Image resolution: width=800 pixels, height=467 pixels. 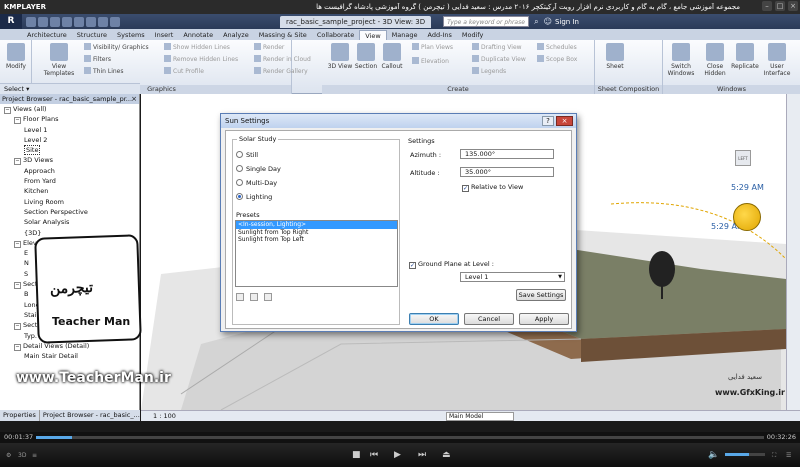 I want to click on tab-massing-site: Massing & Site, so click(x=283, y=35).